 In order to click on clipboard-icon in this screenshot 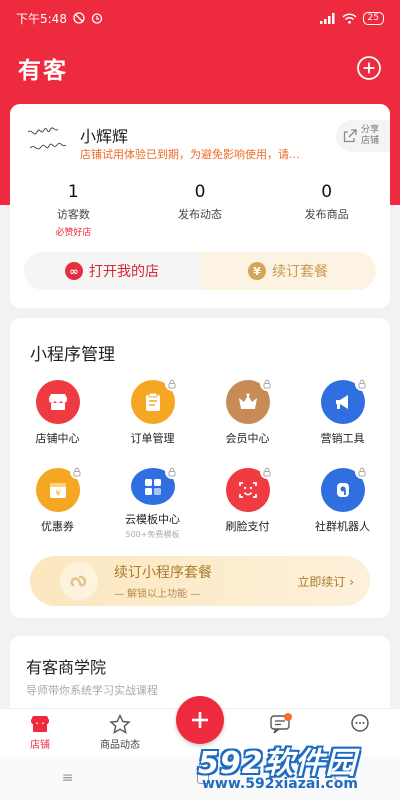, I will do `click(152, 401)`.